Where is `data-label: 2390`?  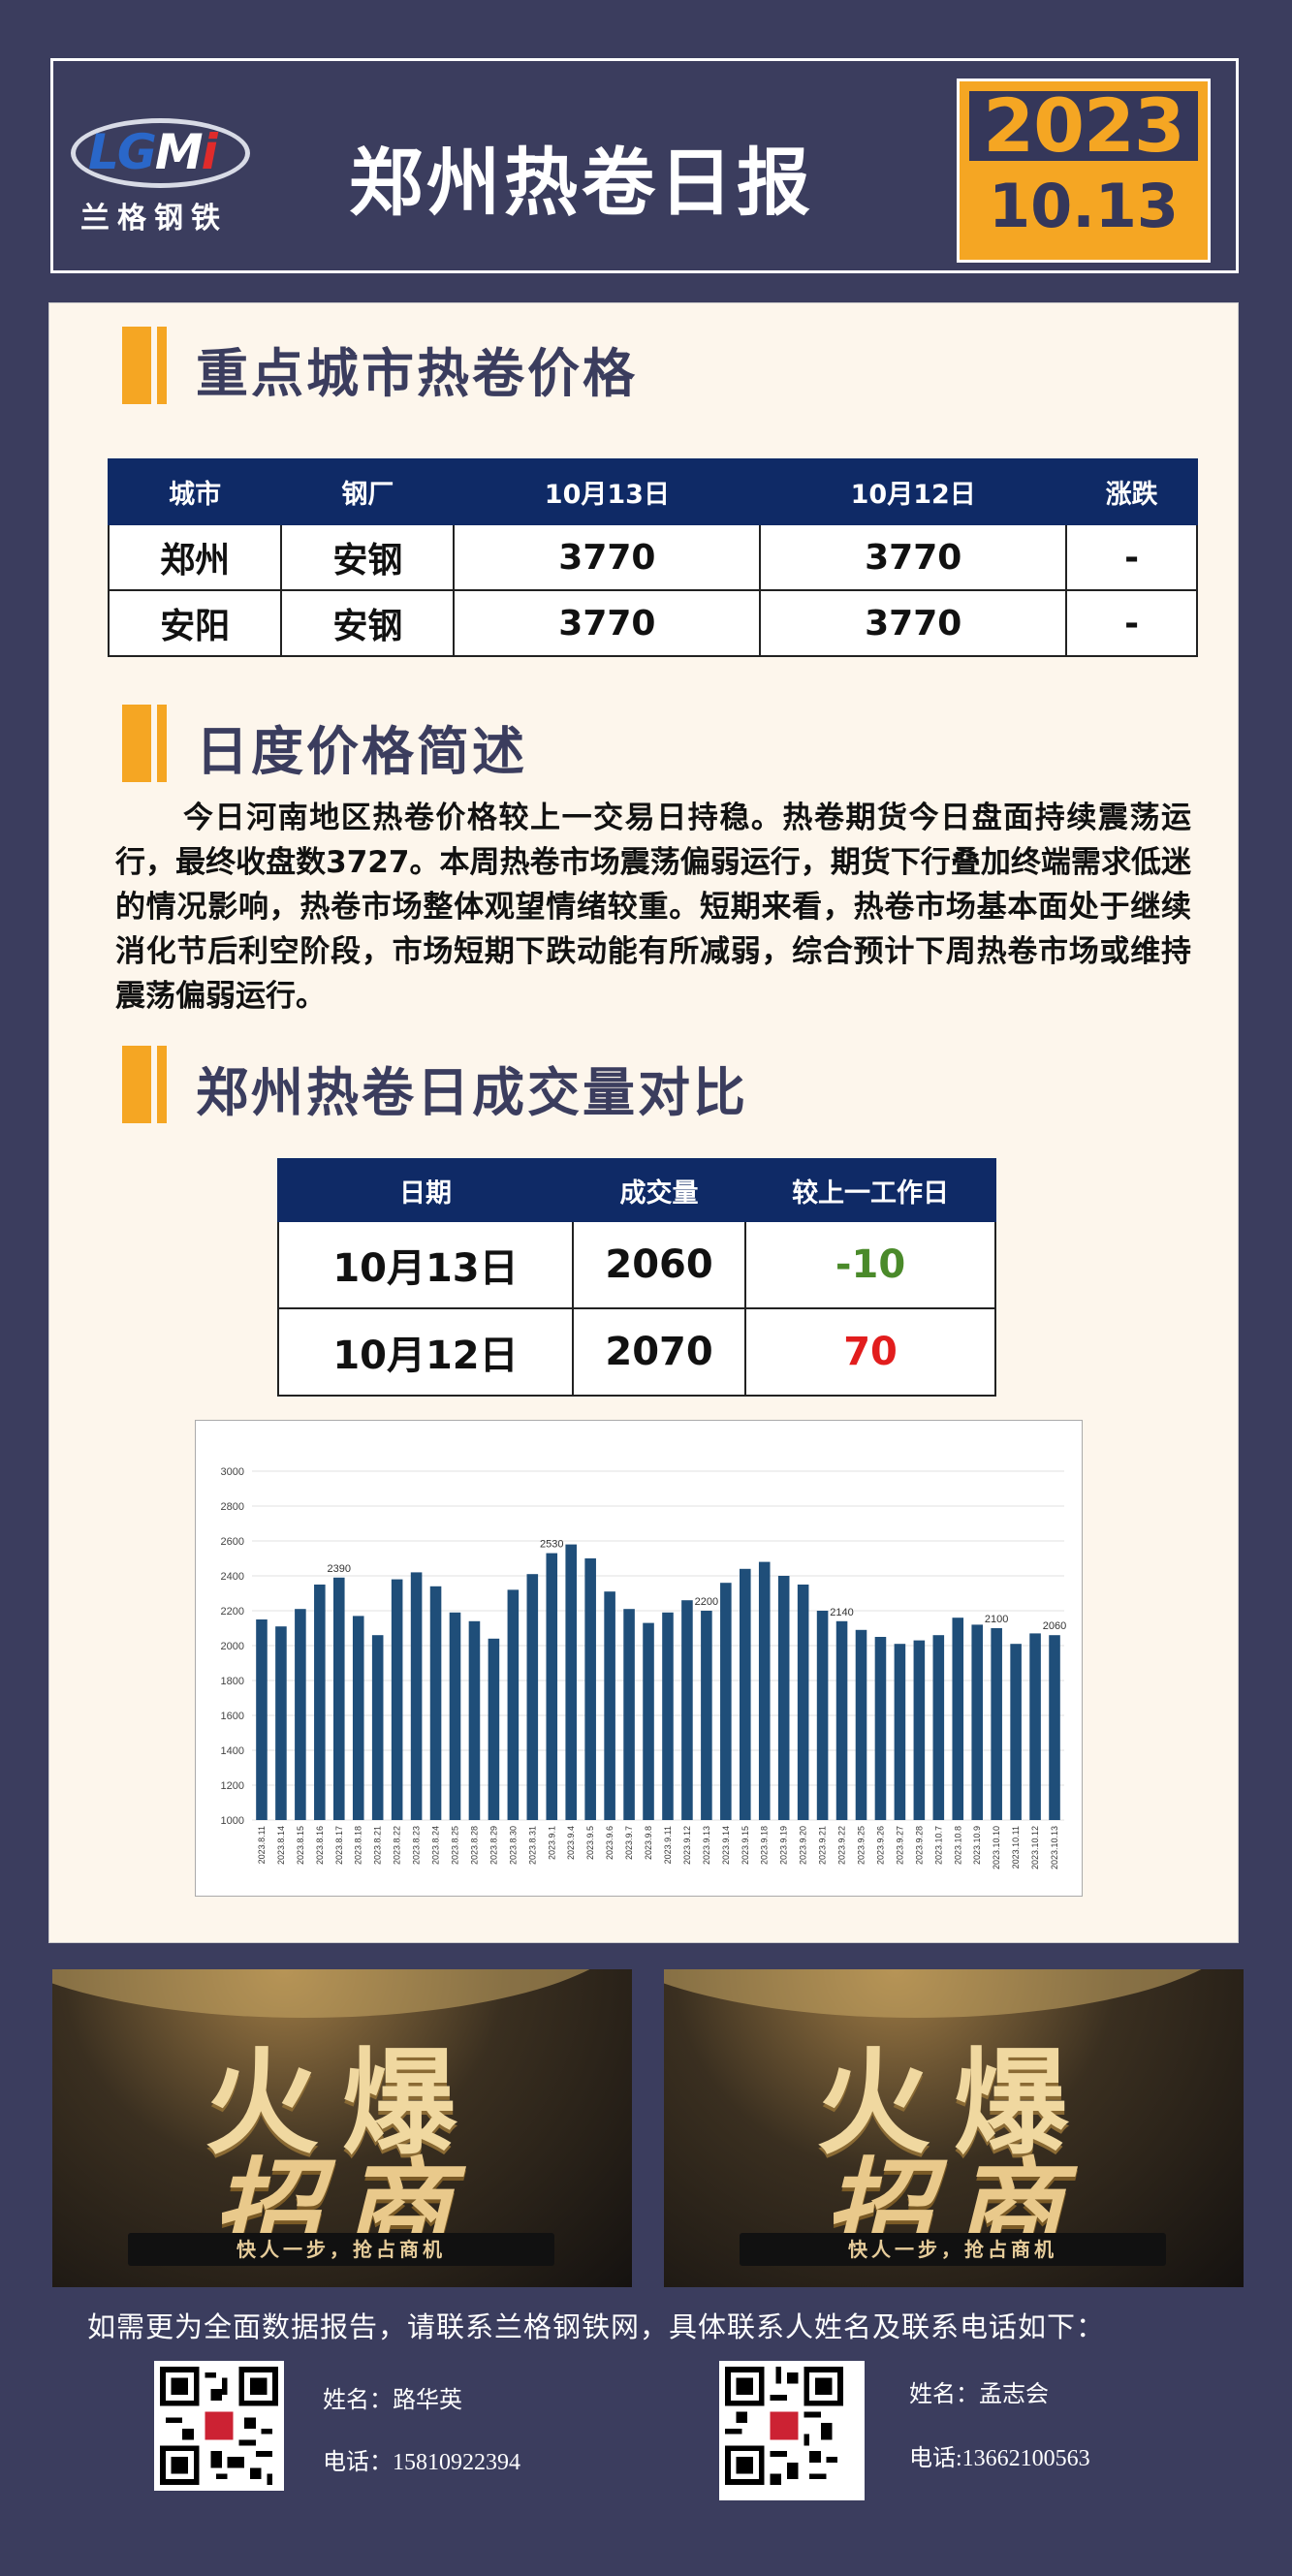
data-label: 2390 is located at coordinates (339, 1569).